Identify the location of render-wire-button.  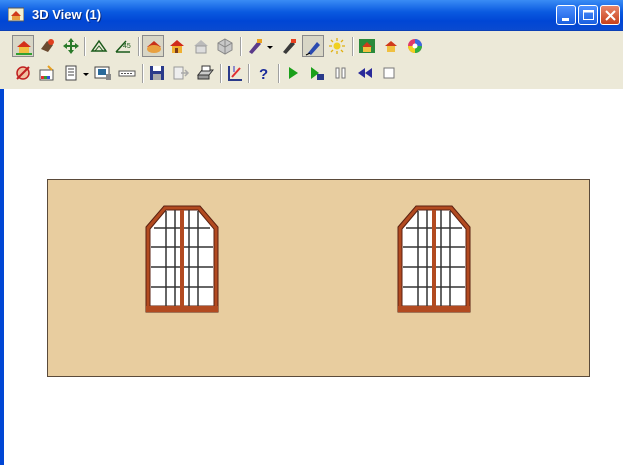
(201, 46).